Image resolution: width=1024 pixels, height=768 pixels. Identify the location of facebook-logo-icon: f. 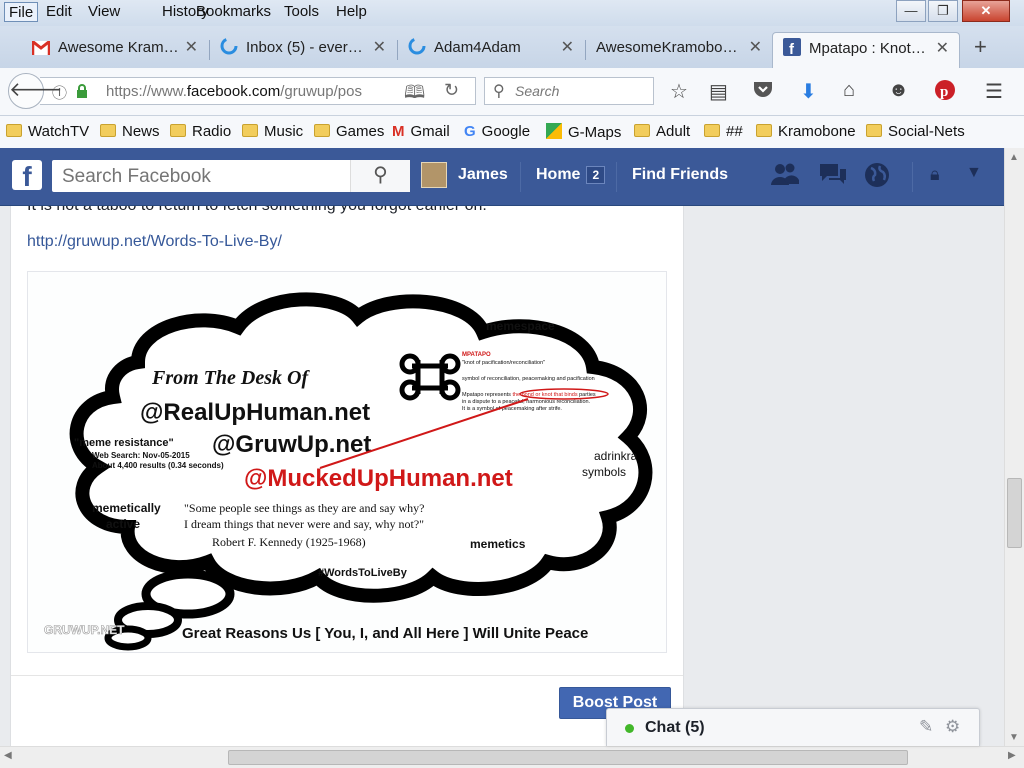
(27, 176).